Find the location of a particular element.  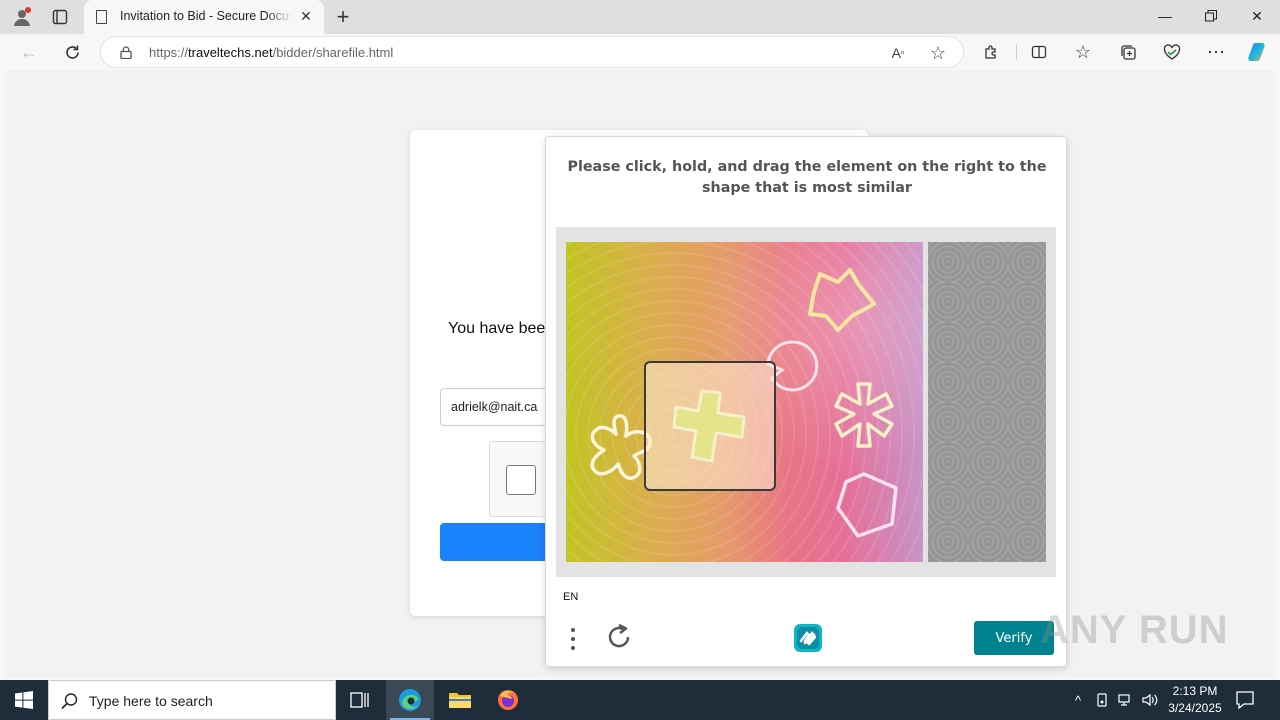

back-icon: ← is located at coordinates (29, 52).